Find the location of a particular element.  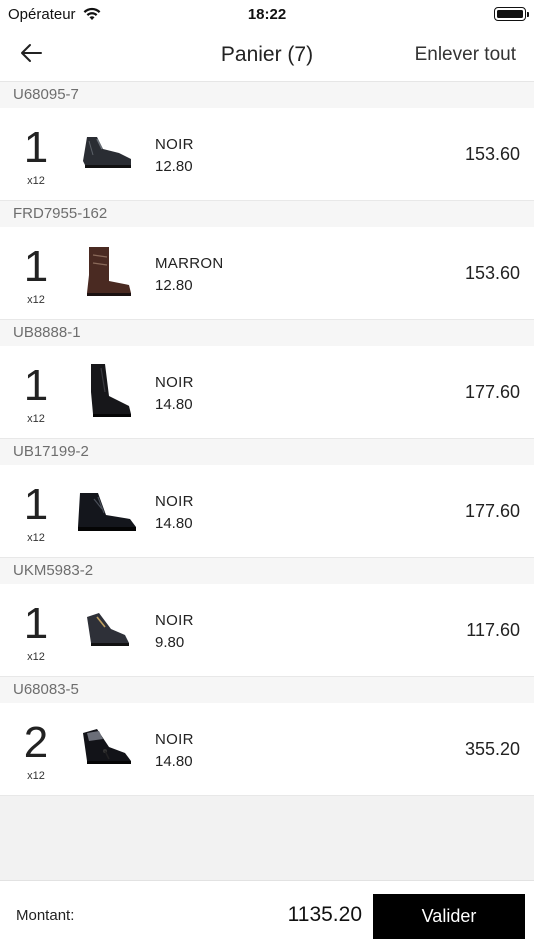

product-reference: UB8888-1 is located at coordinates (267, 333).